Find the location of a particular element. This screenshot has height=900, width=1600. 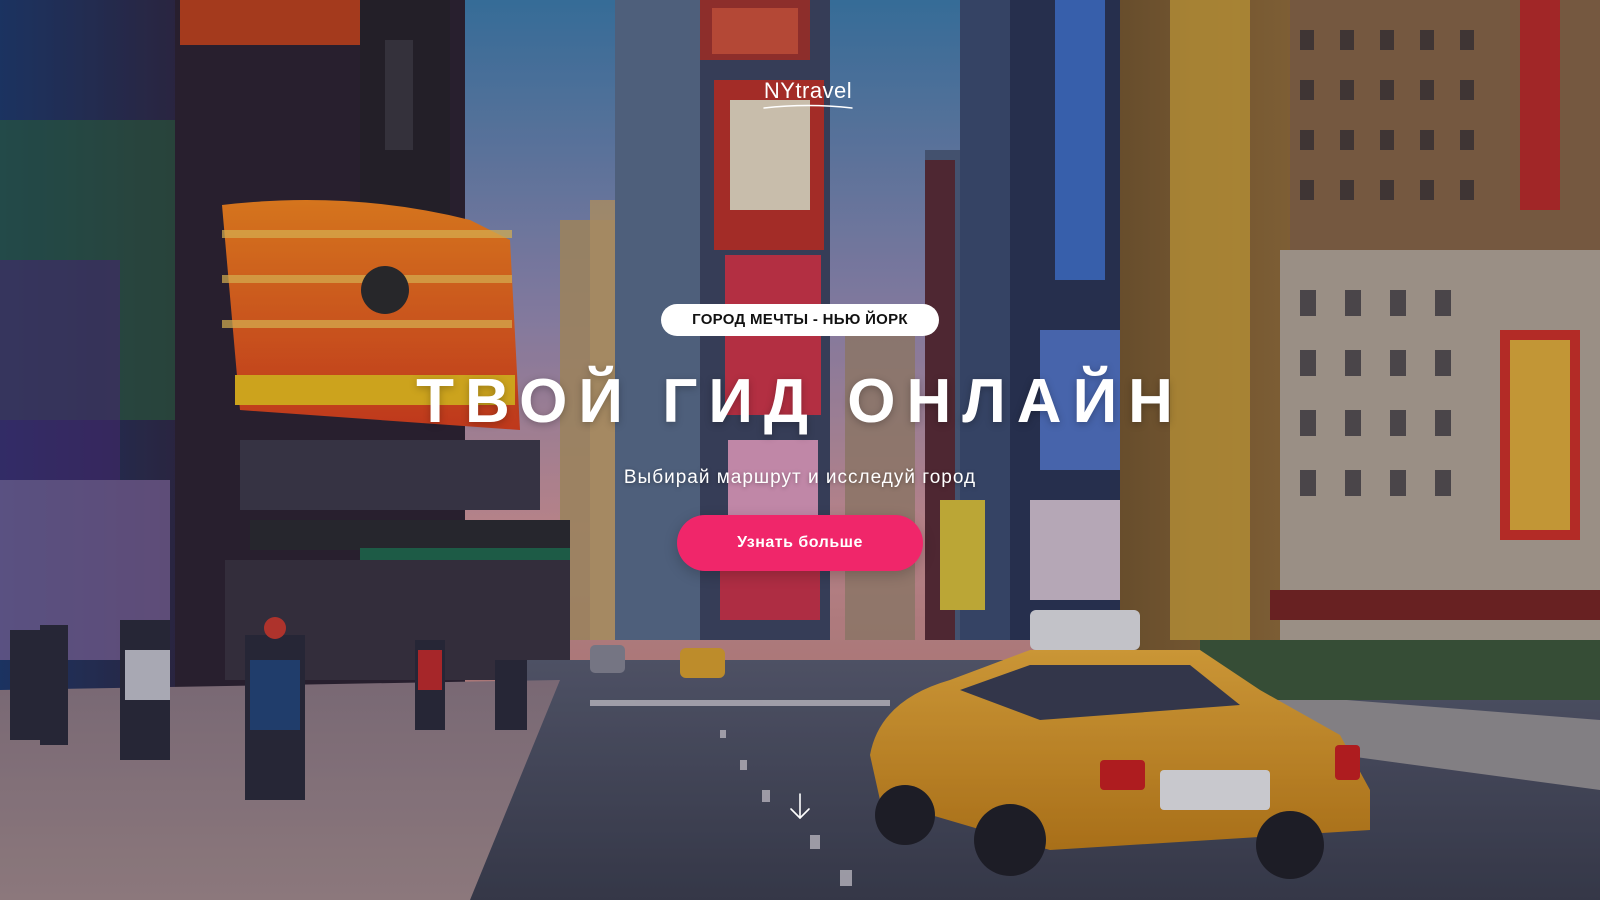

logo-text: NYtravel is located at coordinates (808, 90).